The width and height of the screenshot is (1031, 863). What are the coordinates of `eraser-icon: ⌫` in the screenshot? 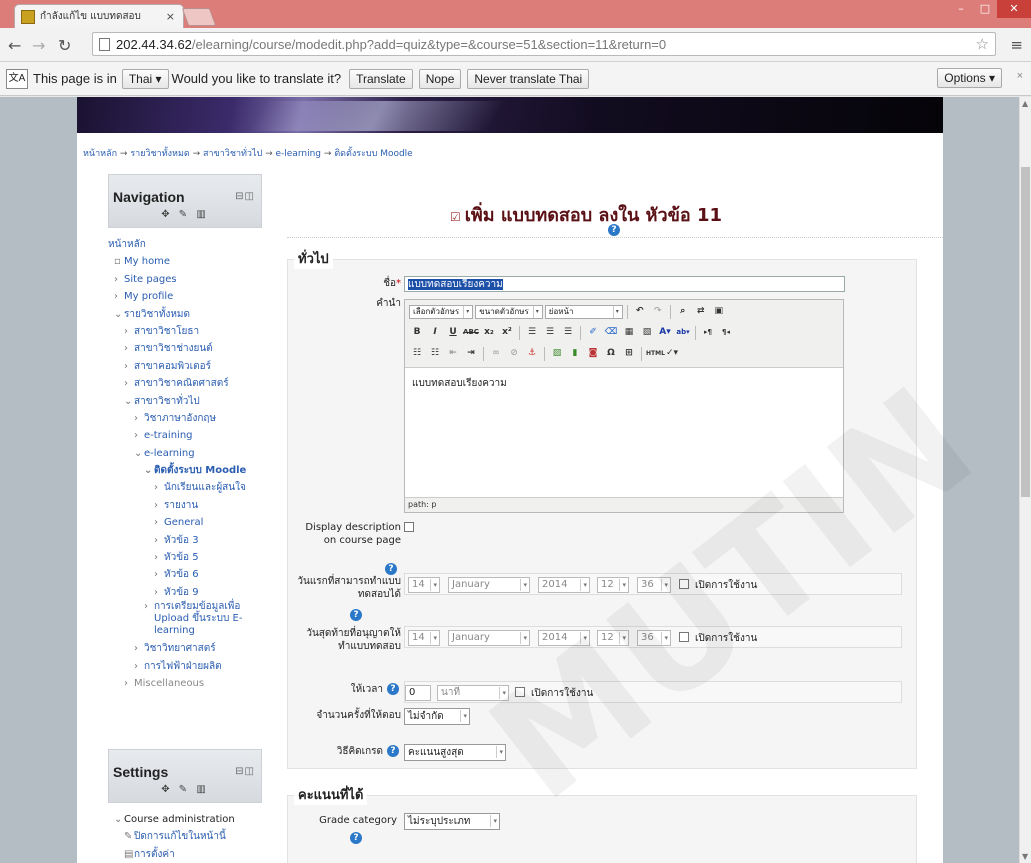 It's located at (611, 333).